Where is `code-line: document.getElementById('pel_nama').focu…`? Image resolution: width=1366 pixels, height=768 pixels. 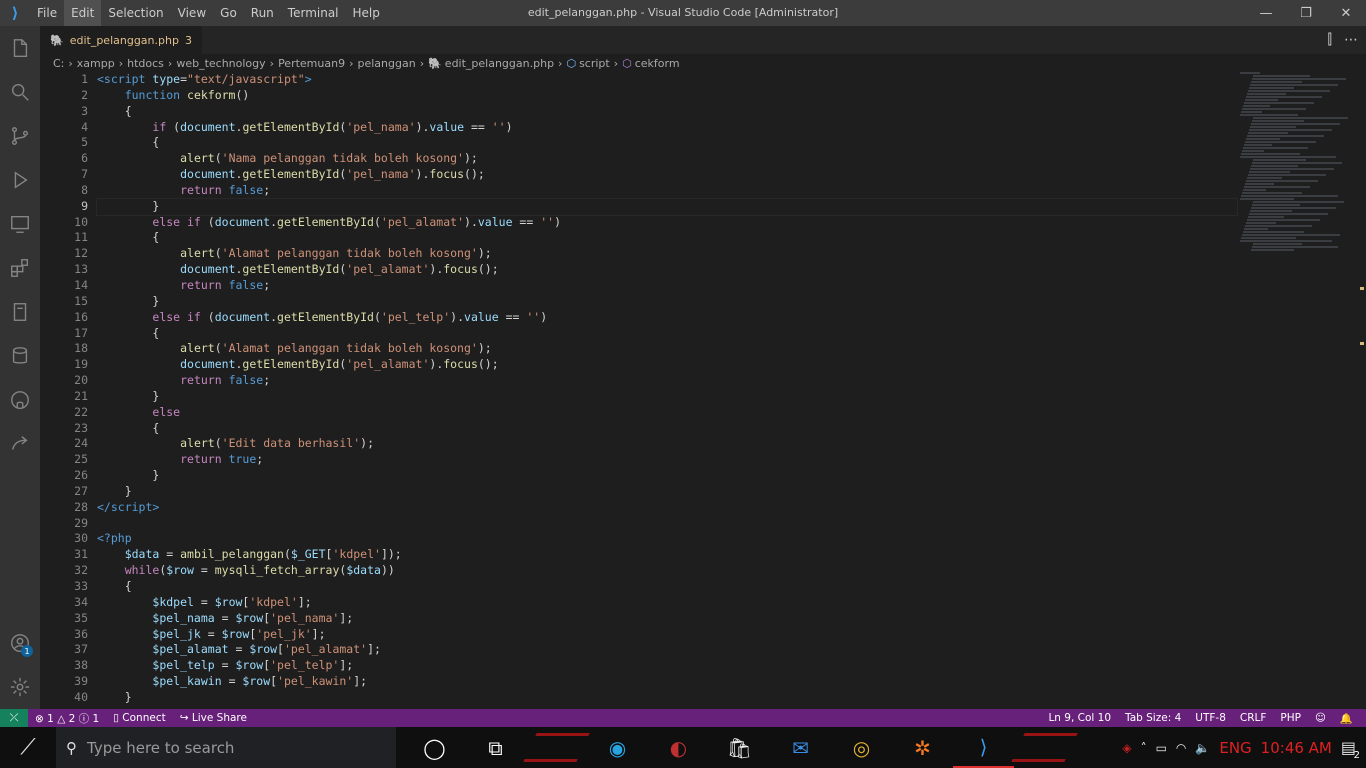
code-line: document.getElementById('pel_nama').focu… is located at coordinates (667, 175).